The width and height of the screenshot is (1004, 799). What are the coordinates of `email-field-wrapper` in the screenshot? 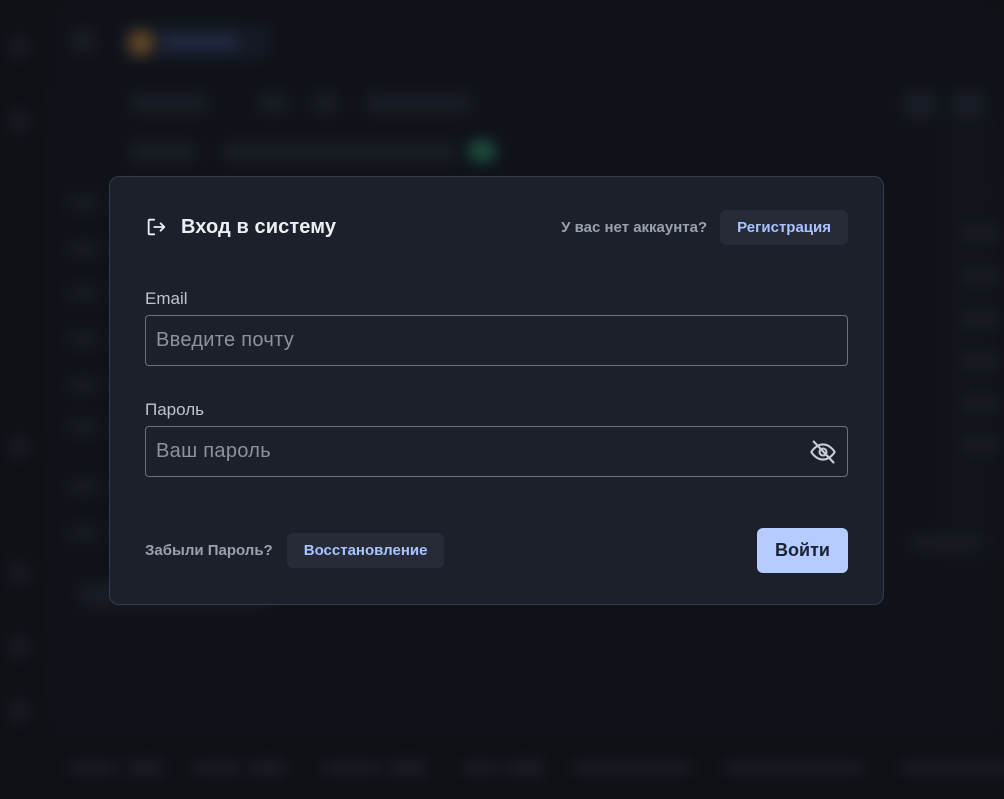 It's located at (496, 340).